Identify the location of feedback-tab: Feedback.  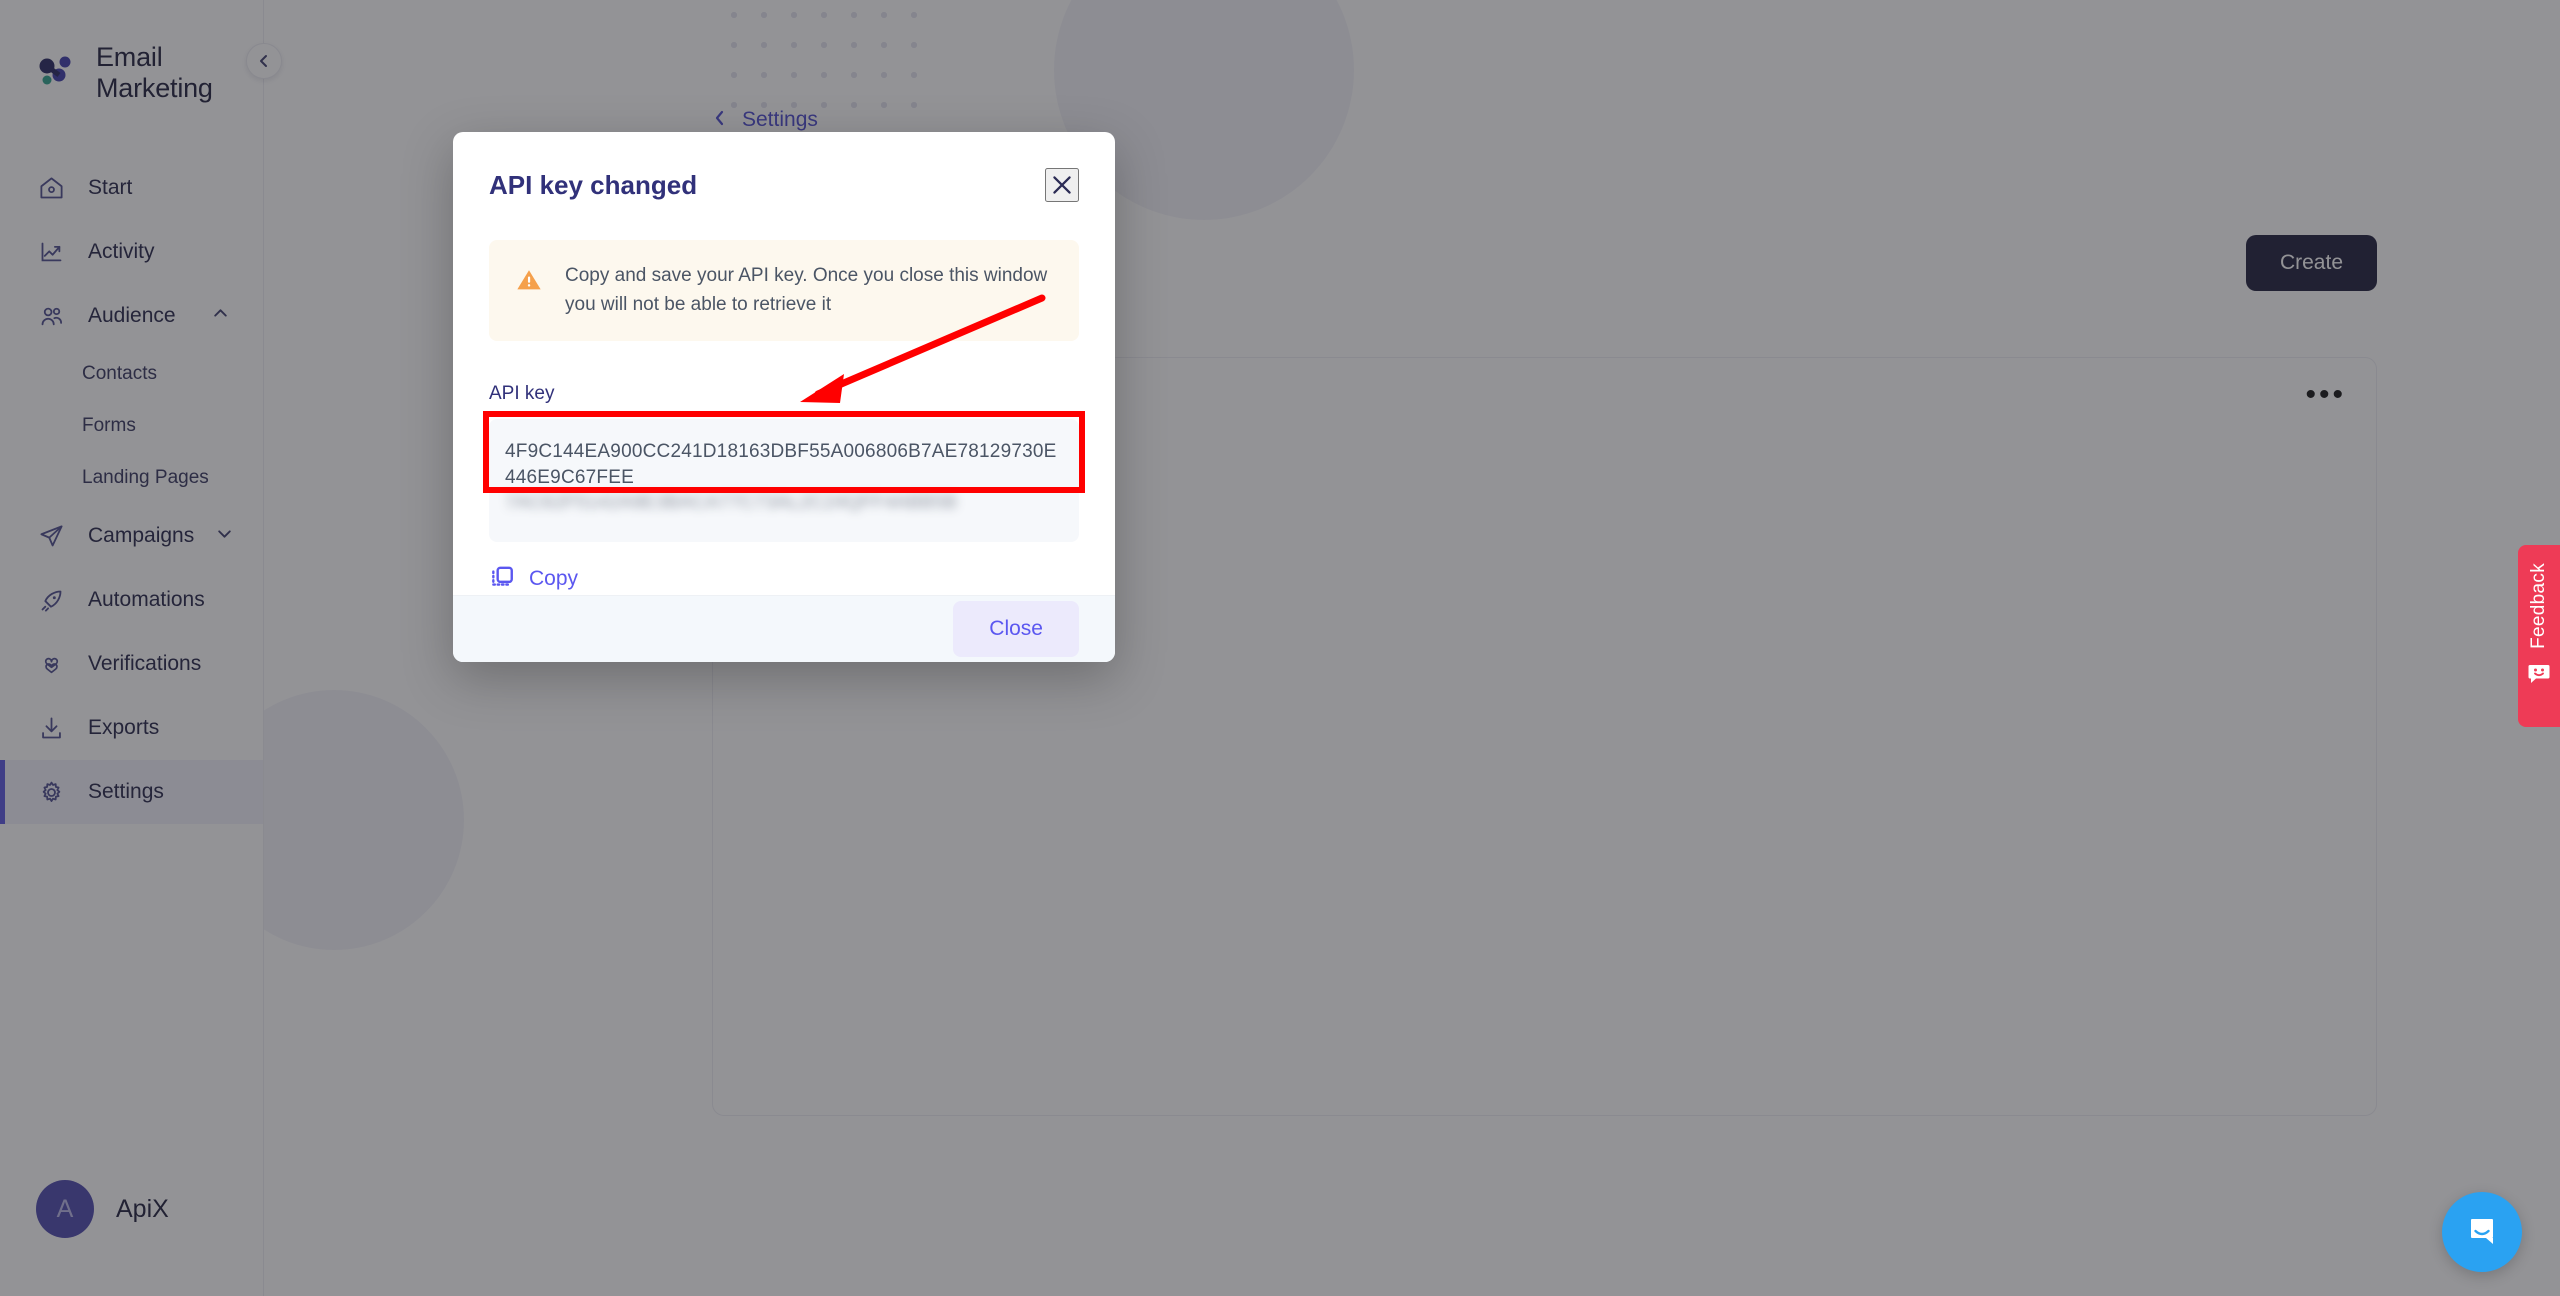
(2539, 636).